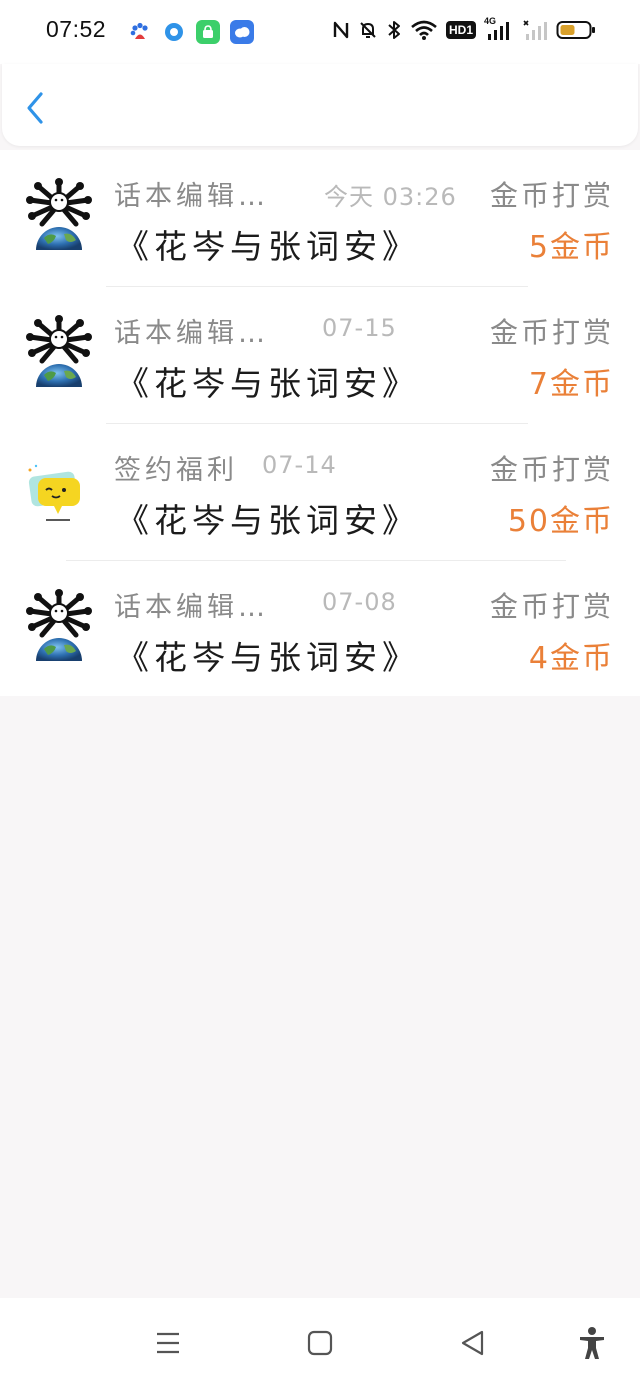 The width and height of the screenshot is (640, 1387). What do you see at coordinates (320, 105) in the screenshot?
I see `header-bar` at bounding box center [320, 105].